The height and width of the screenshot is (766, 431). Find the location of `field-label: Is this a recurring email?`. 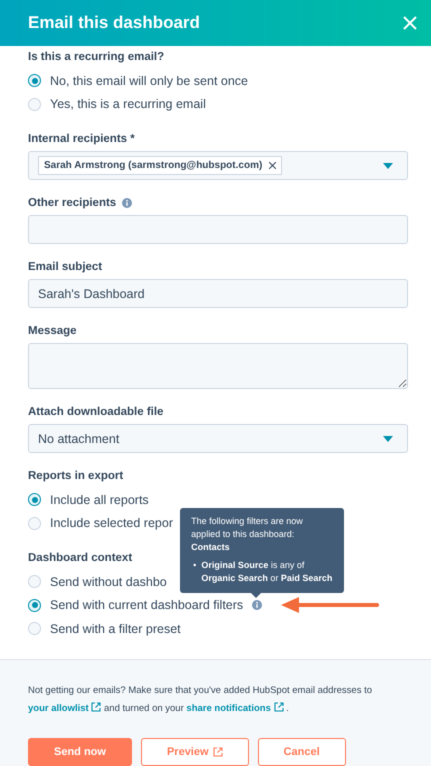

field-label: Is this a recurring email? is located at coordinates (96, 57).